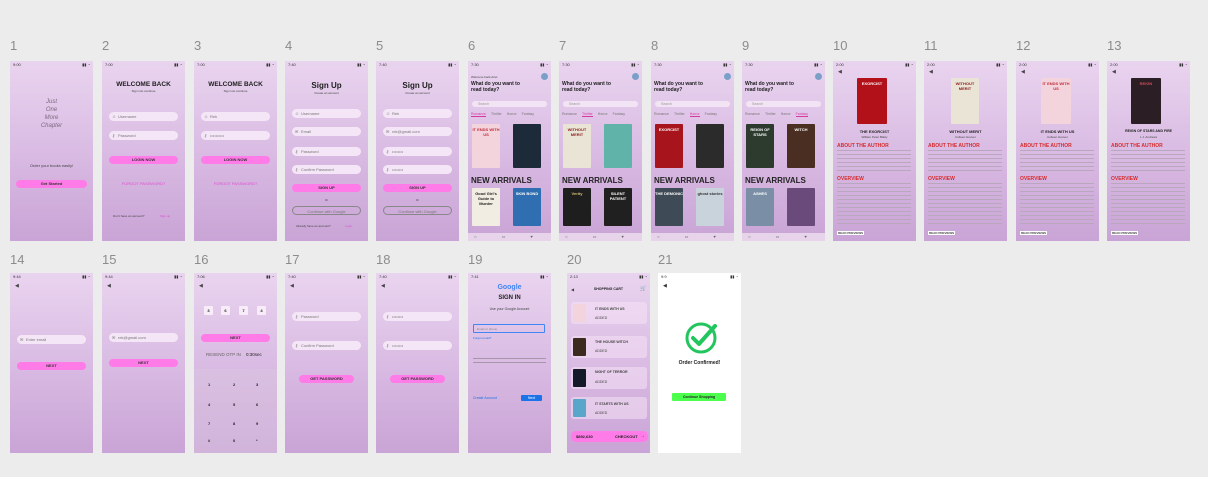 This screenshot has width=1208, height=477. Describe the element at coordinates (509, 328) in the screenshot. I see `email-input: Email or phone` at that location.